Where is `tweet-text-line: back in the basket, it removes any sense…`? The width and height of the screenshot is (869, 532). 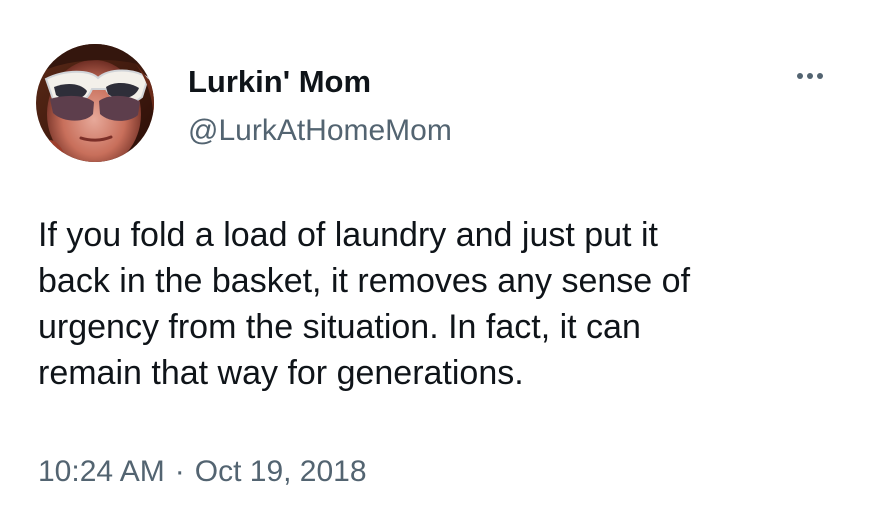
tweet-text-line: back in the basket, it removes any sense… is located at coordinates (364, 281).